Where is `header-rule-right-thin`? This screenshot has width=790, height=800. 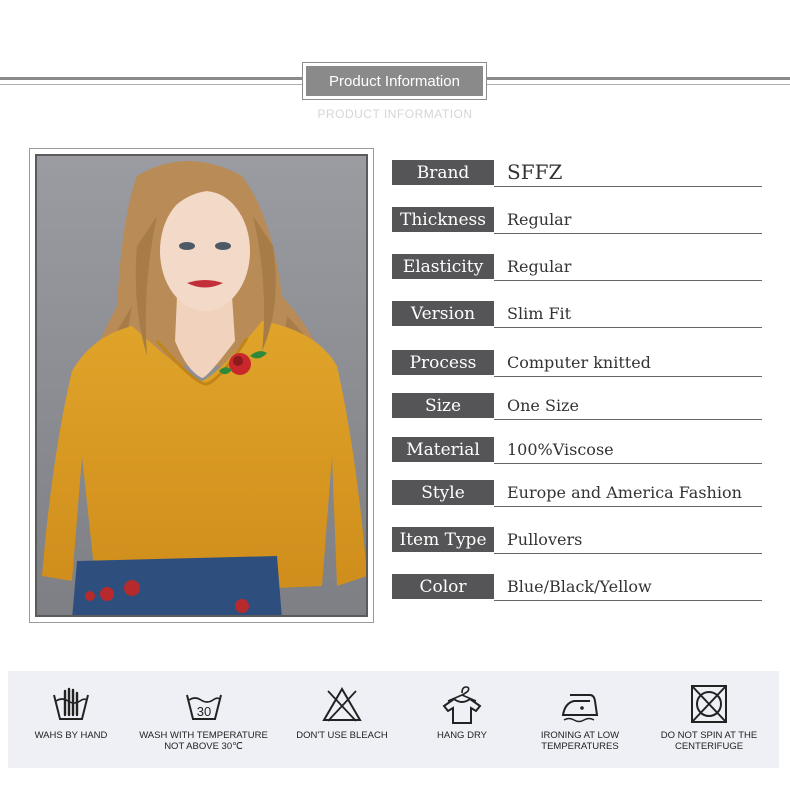 header-rule-right-thin is located at coordinates (638, 84).